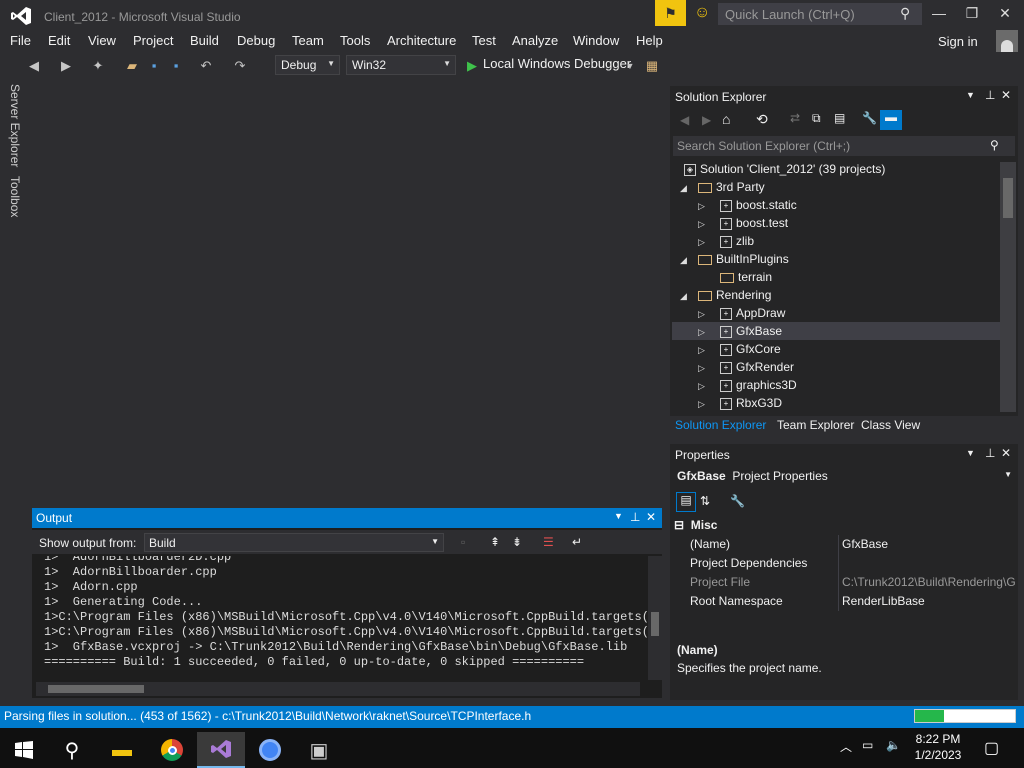 This screenshot has height=768, width=1024. What do you see at coordinates (839, 118) in the screenshot?
I see `show-all-files-icon: ▤` at bounding box center [839, 118].